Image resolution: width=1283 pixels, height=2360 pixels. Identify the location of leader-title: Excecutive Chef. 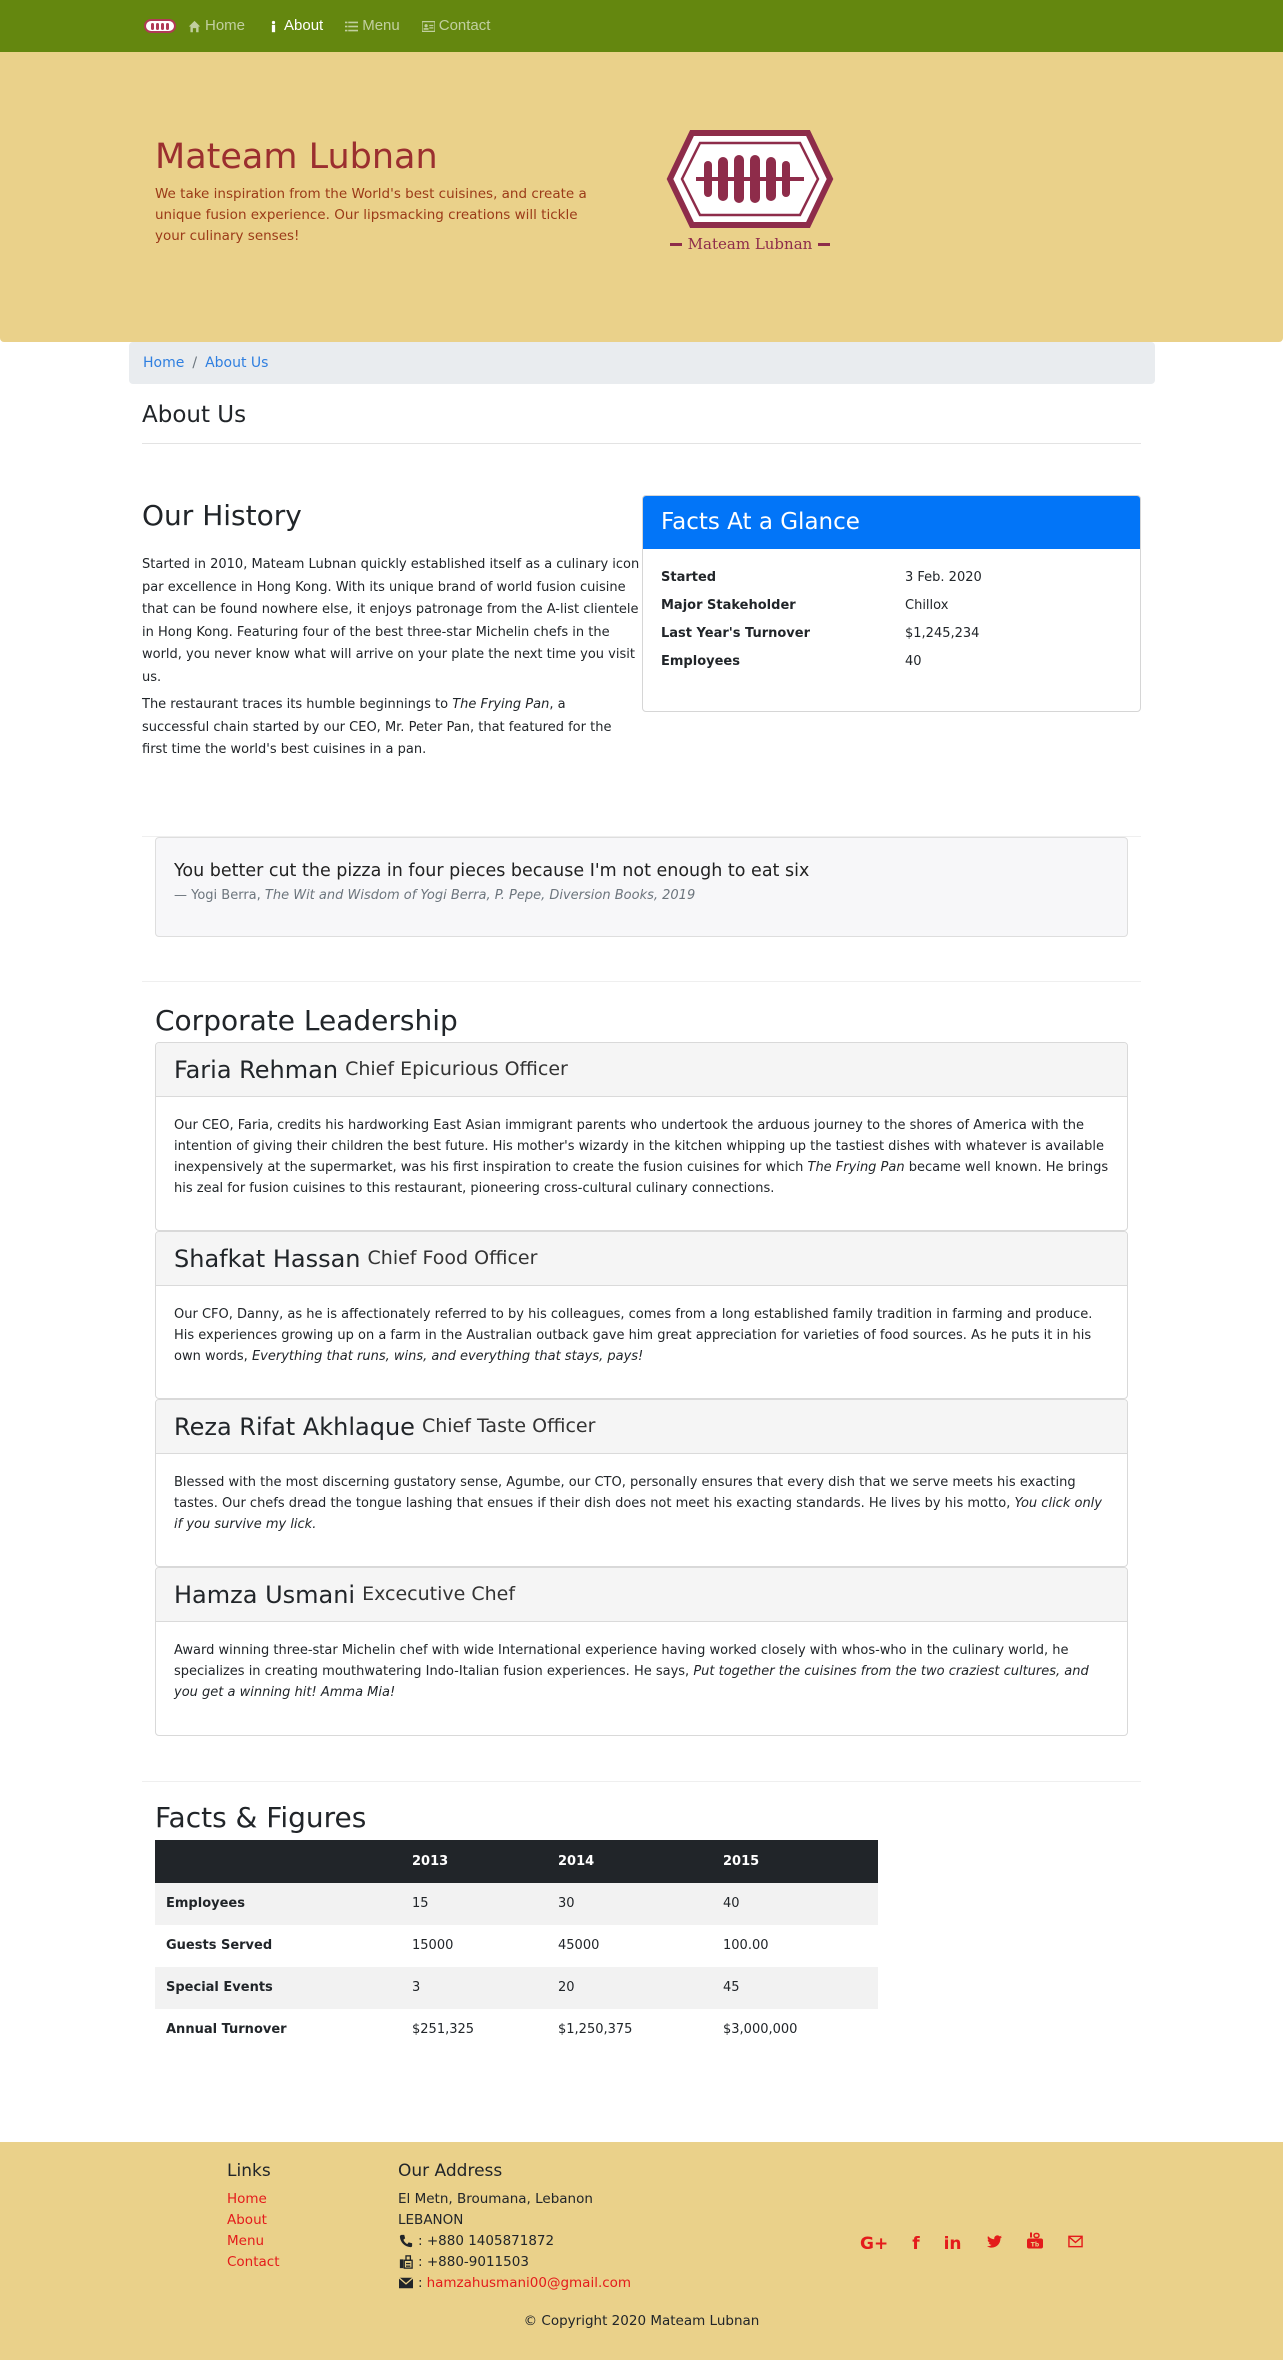
(439, 1594).